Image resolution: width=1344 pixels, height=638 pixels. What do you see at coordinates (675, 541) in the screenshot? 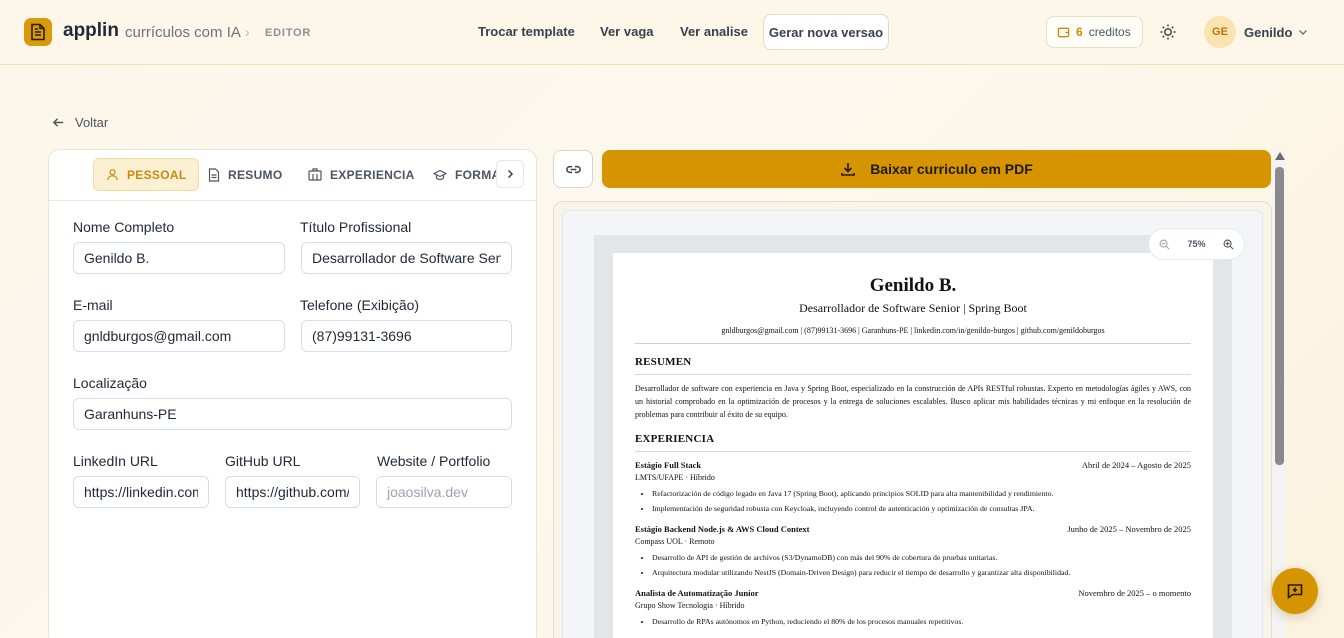
I see `job-company: Compass UOL · Remoto` at bounding box center [675, 541].